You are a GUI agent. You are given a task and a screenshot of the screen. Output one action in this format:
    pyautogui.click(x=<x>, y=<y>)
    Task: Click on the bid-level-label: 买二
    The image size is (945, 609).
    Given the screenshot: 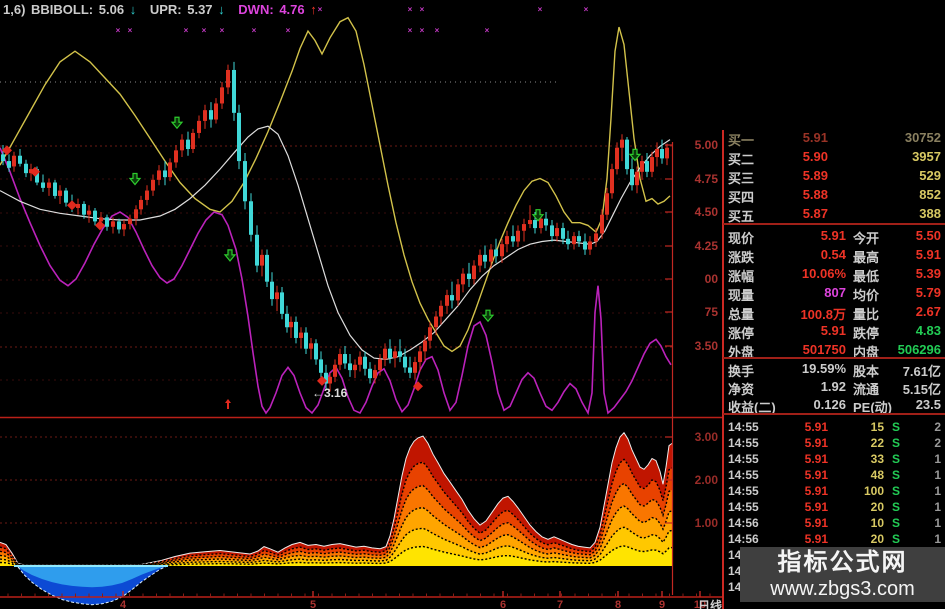 What is the action you would take?
    pyautogui.click(x=741, y=159)
    